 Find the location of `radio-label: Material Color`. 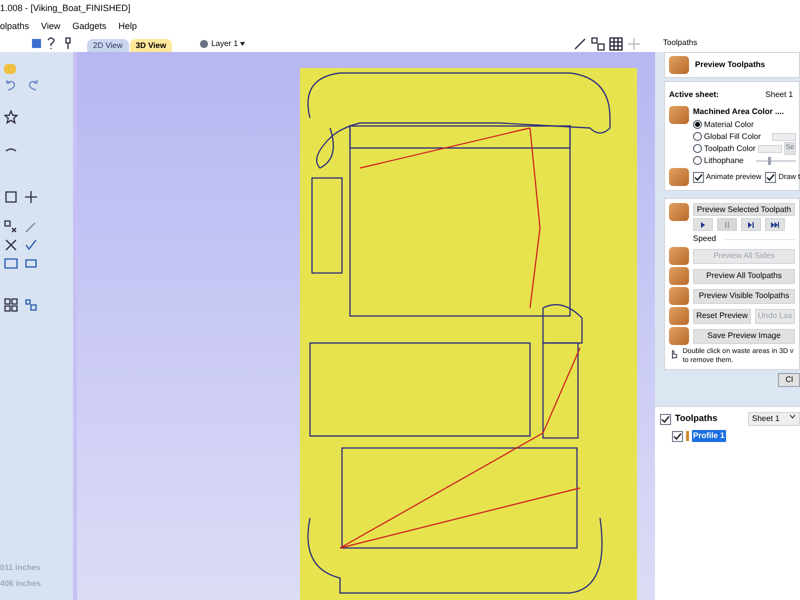

radio-label: Material Color is located at coordinates (729, 124).